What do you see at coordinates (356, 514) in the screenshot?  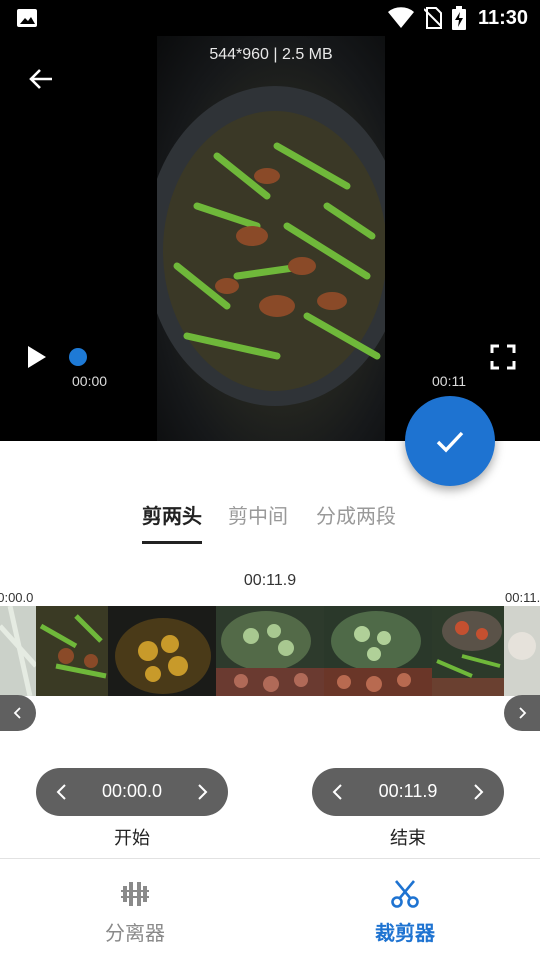 I see `tab-split-two: 分成两段` at bounding box center [356, 514].